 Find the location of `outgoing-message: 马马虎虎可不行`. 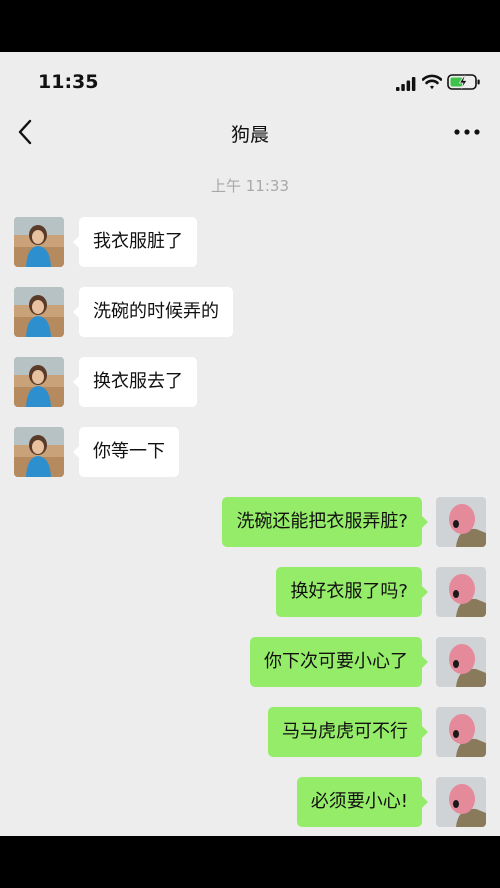

outgoing-message: 马马虎虎可不行 is located at coordinates (250, 732).